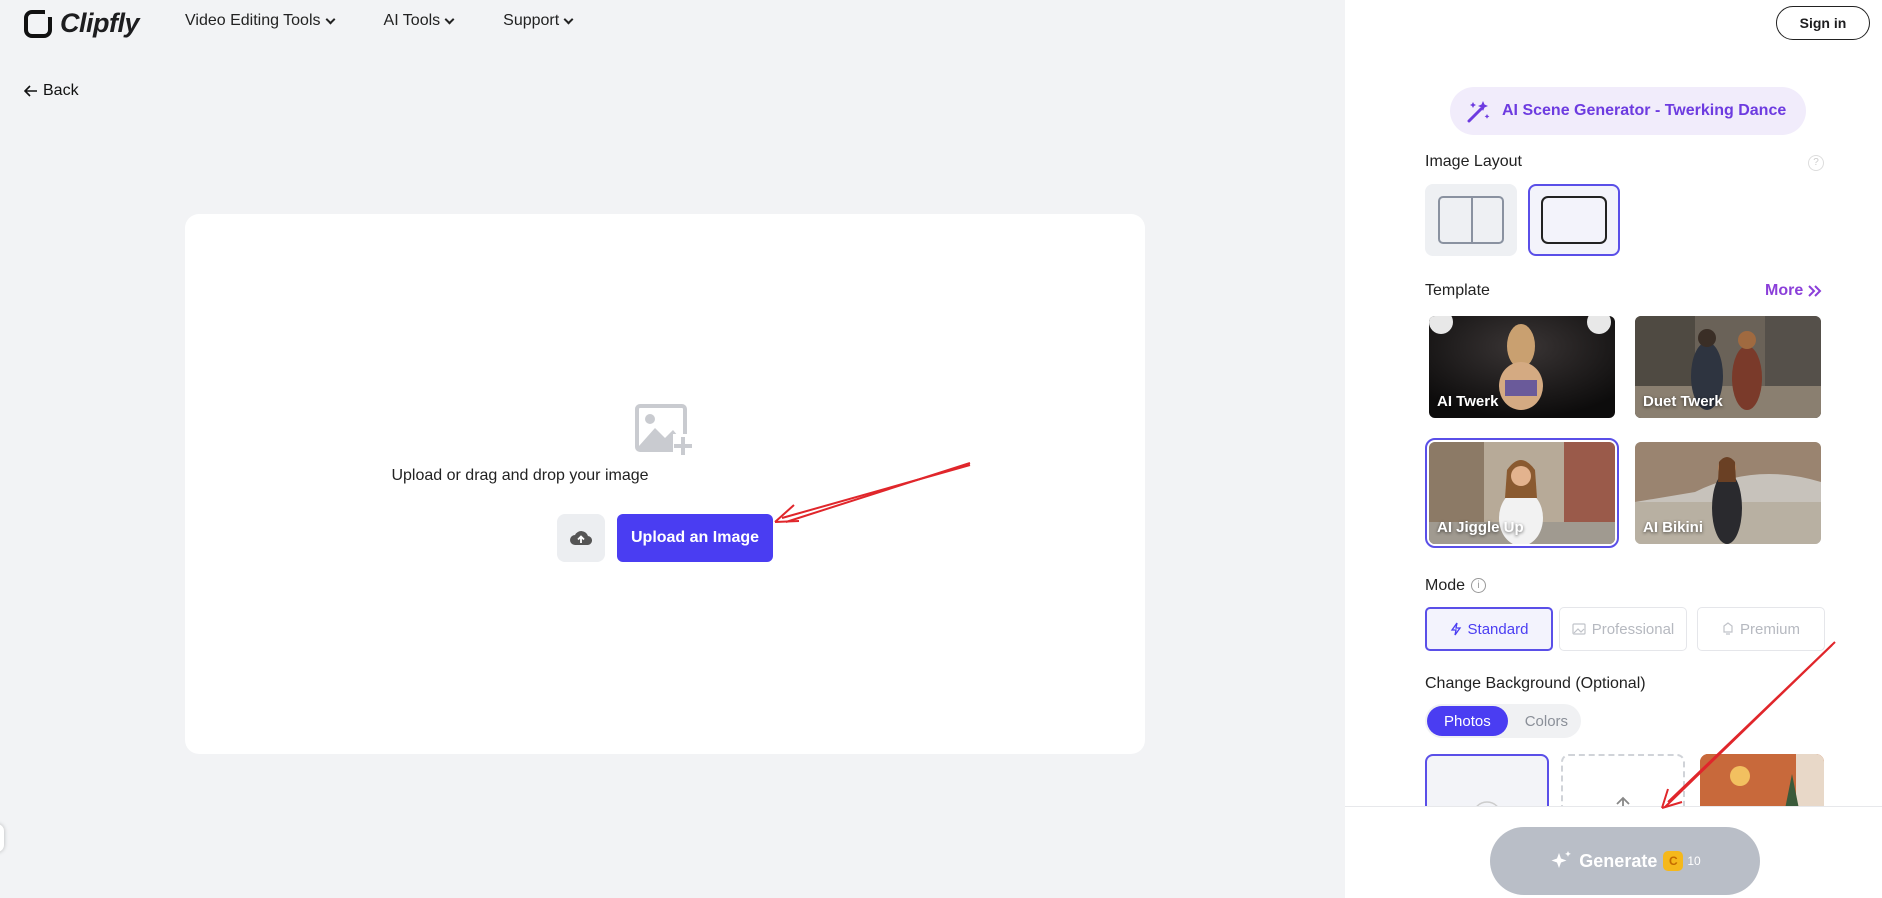 Image resolution: width=1882 pixels, height=898 pixels. Describe the element at coordinates (1478, 112) in the screenshot. I see `magic-wand-icon` at that location.